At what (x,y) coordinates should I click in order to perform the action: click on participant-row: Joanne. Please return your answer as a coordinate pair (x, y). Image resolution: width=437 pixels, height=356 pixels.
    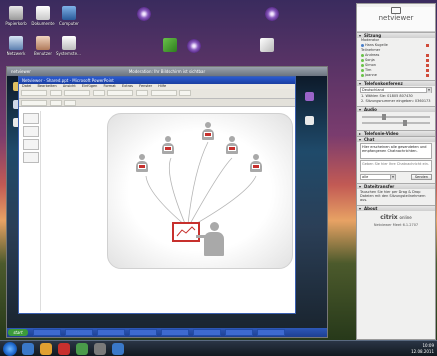
    Looking at the image, I should click on (396, 75).